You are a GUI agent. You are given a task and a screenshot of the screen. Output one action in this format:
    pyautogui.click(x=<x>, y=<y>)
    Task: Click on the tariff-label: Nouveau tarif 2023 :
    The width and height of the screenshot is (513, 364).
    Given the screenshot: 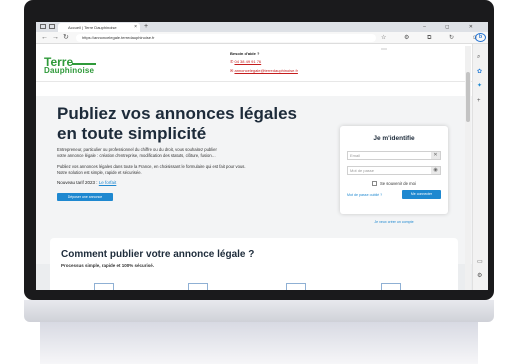 What is the action you would take?
    pyautogui.click(x=77, y=182)
    